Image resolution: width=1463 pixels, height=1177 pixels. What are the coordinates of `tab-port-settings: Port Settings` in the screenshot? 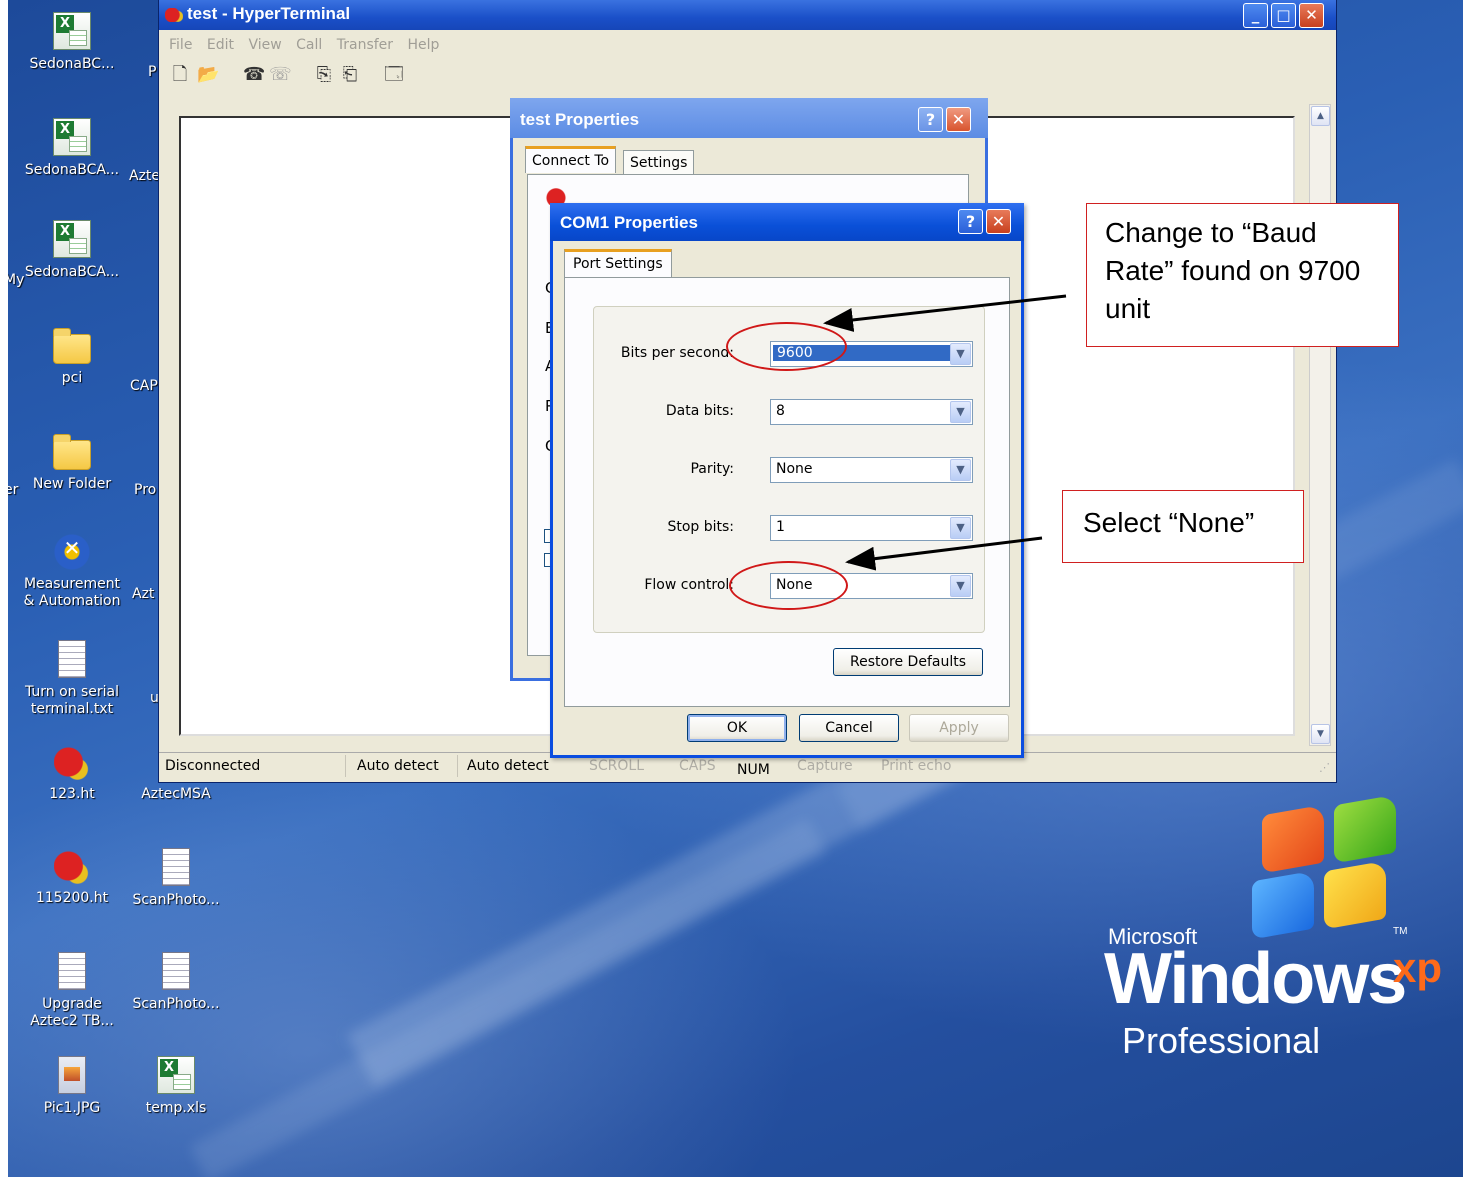 It's located at (618, 263).